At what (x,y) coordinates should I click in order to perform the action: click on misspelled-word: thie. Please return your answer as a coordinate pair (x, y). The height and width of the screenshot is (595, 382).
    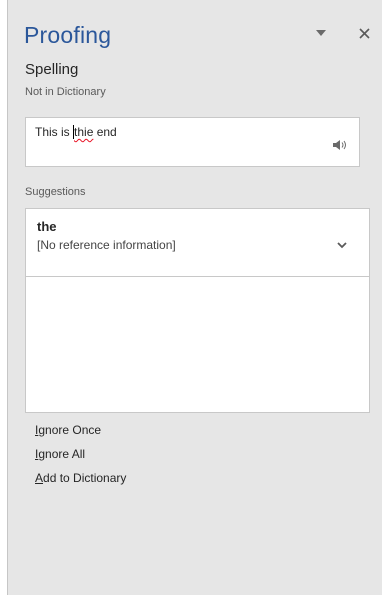
    Looking at the image, I should click on (83, 132).